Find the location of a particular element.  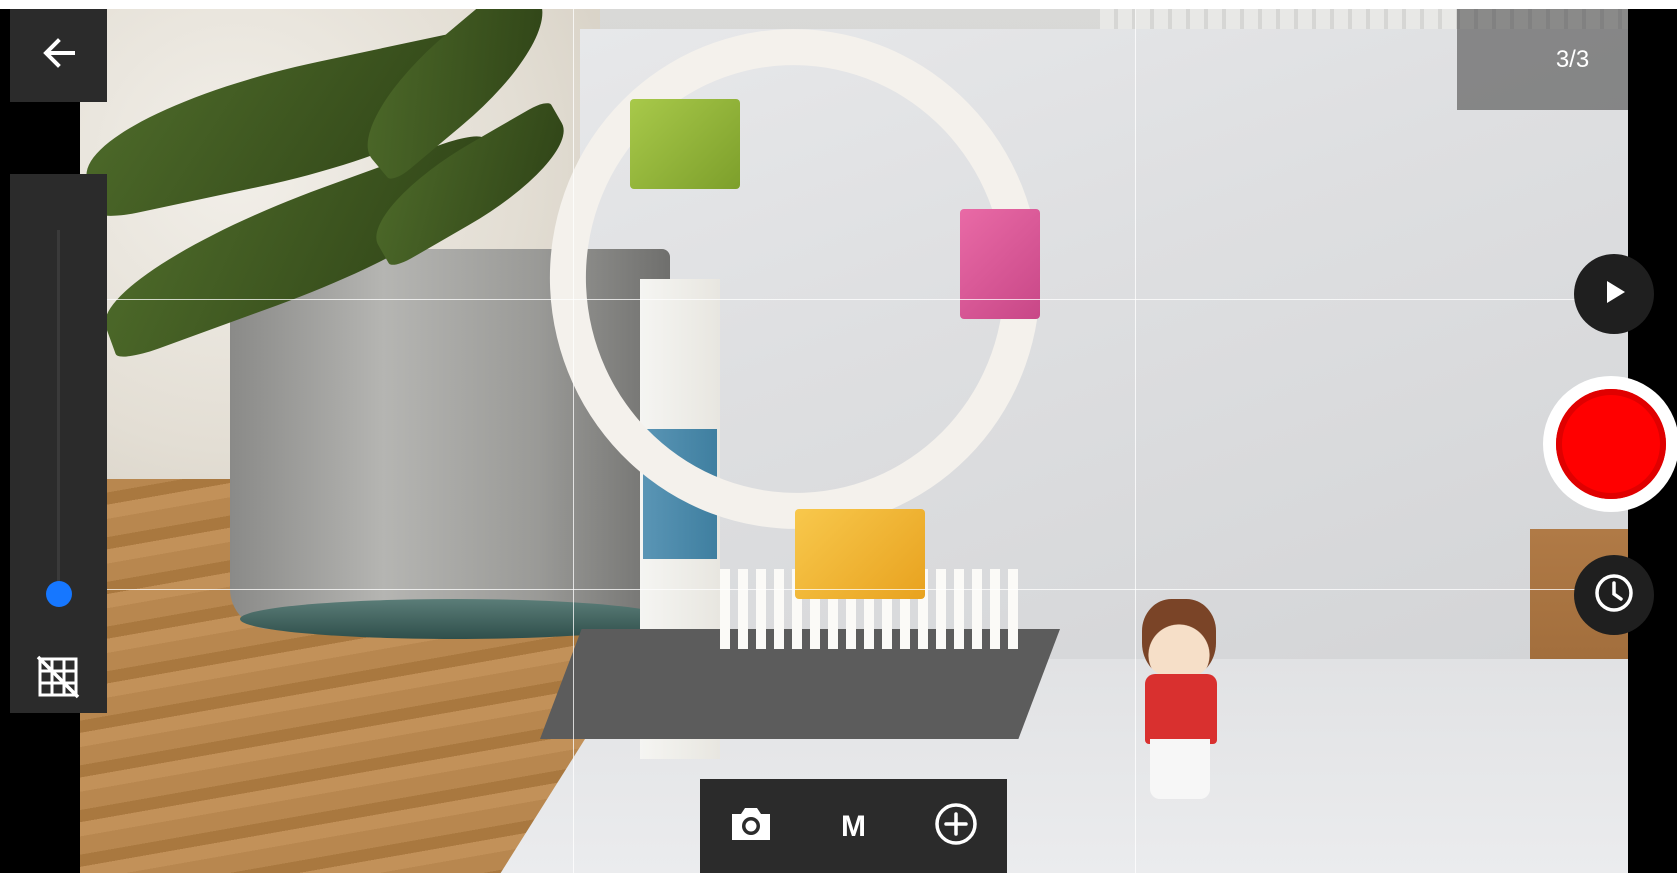

grid-off-icon is located at coordinates (58, 679).